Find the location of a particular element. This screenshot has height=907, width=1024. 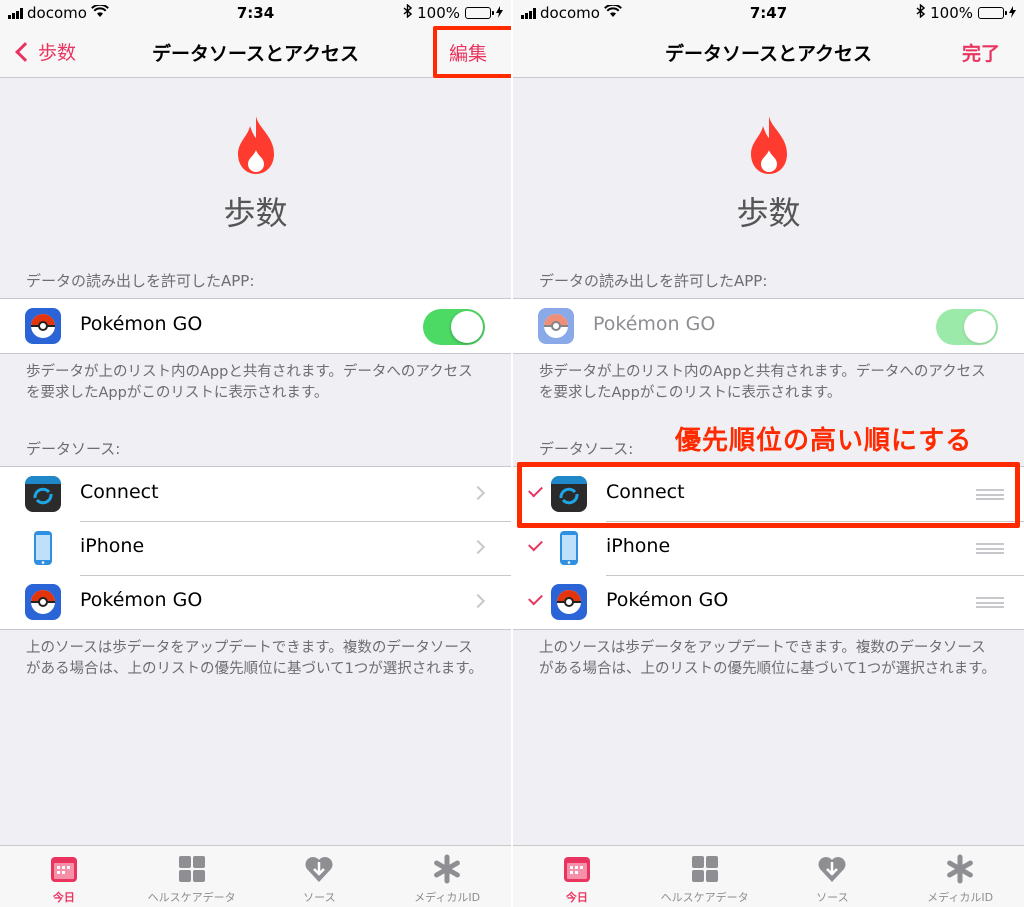

source-row-connect: Connect is located at coordinates (255, 494).